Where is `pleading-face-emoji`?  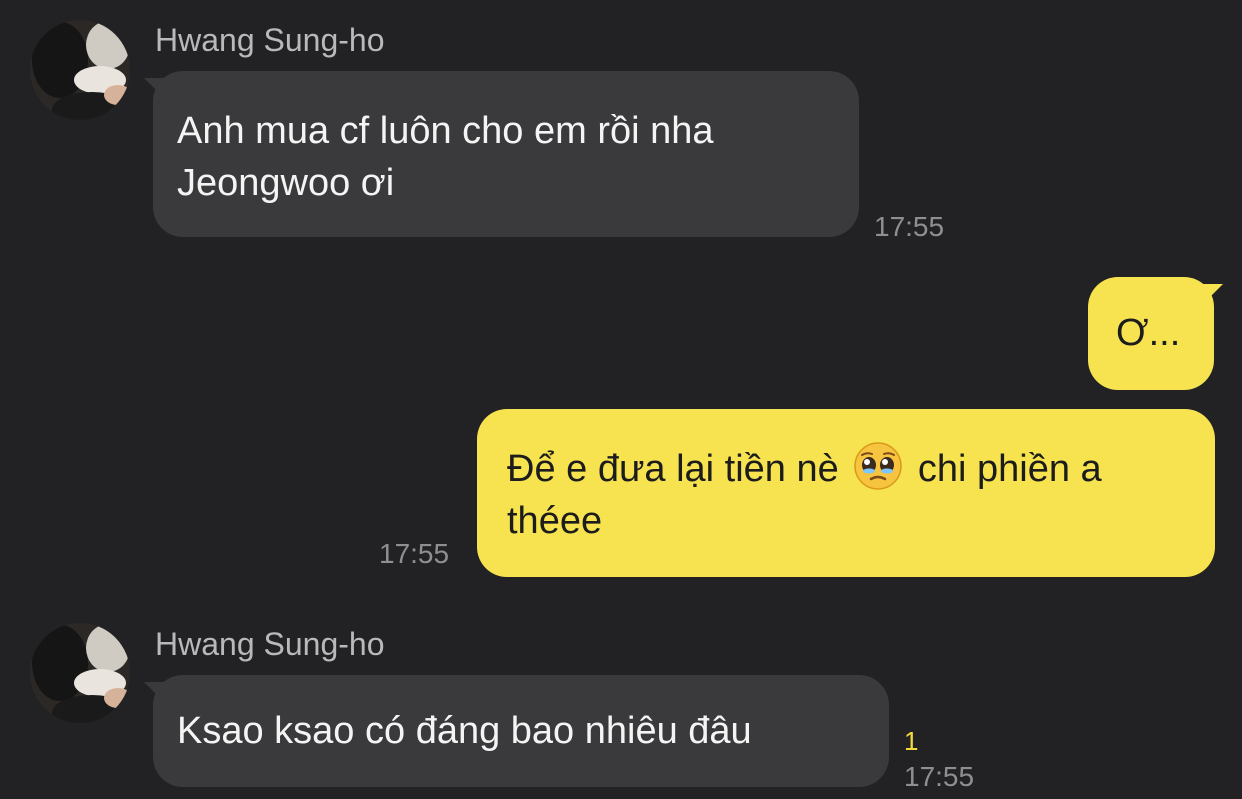 pleading-face-emoji is located at coordinates (878, 466).